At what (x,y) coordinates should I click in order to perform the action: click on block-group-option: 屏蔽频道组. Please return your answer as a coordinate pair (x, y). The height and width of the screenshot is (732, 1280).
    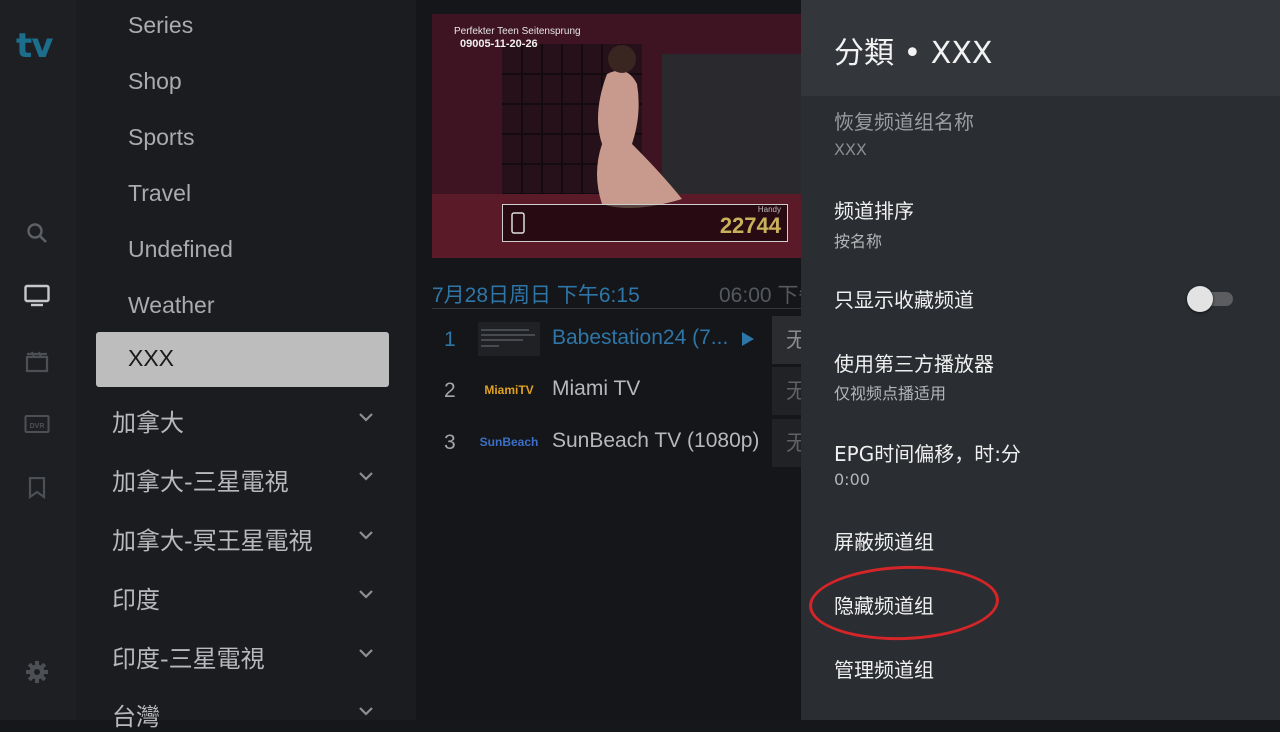
    Looking at the image, I should click on (1040, 540).